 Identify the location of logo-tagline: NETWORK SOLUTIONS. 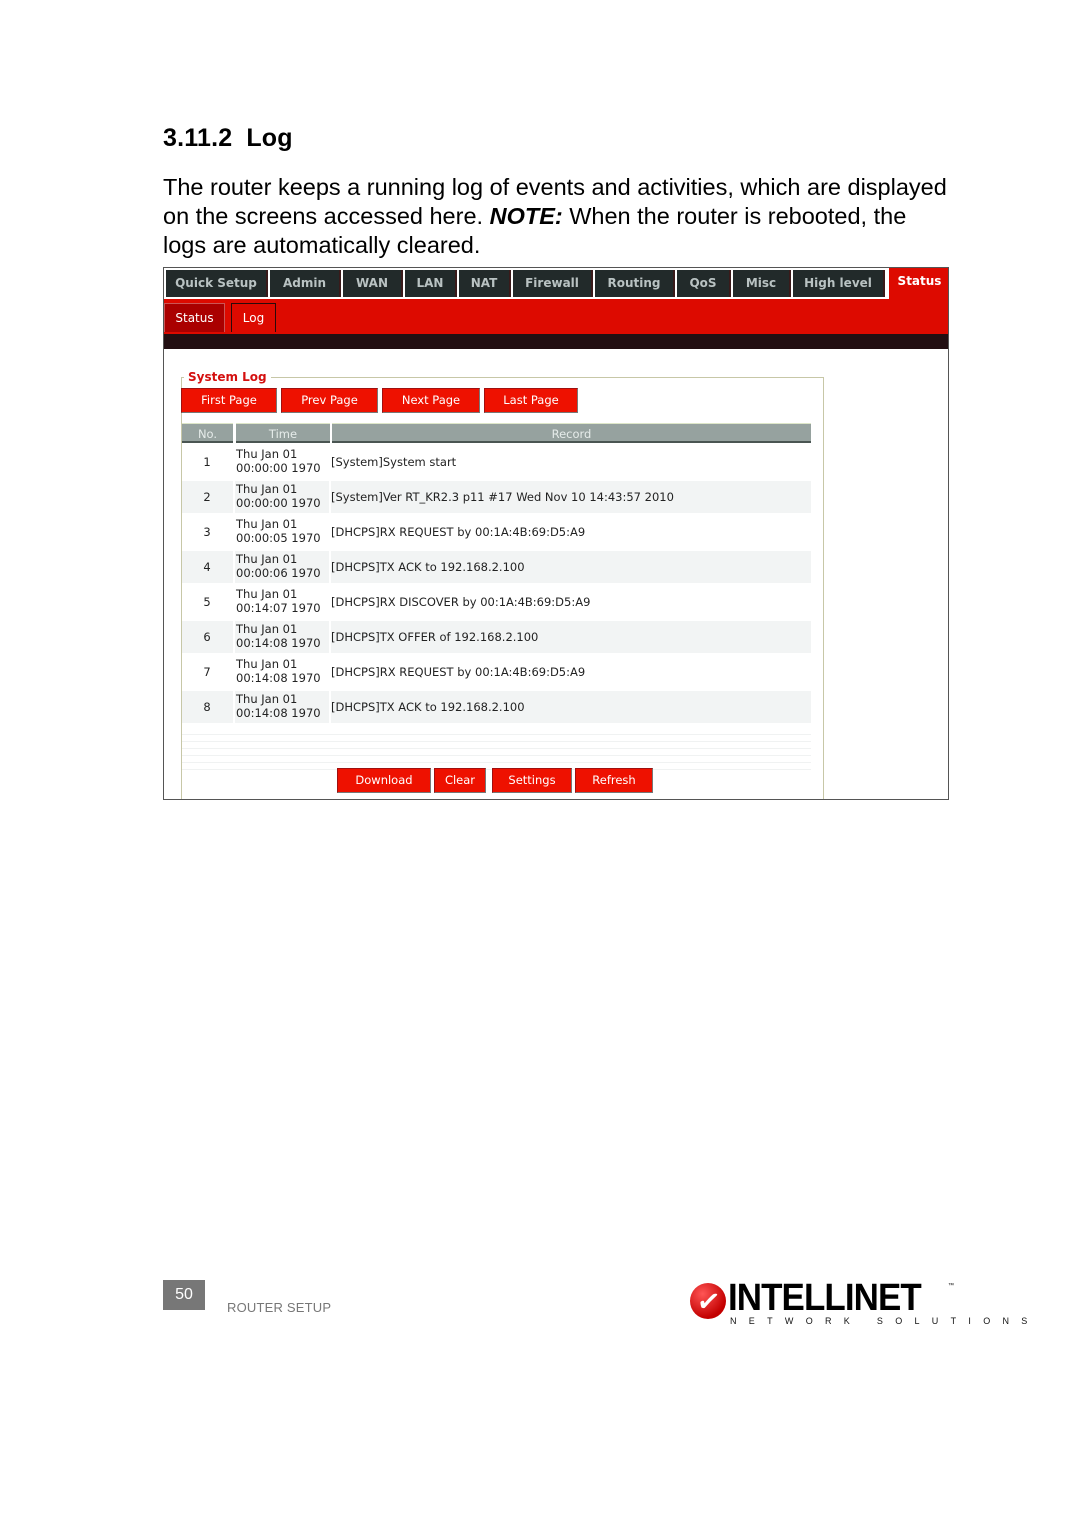
(885, 1321).